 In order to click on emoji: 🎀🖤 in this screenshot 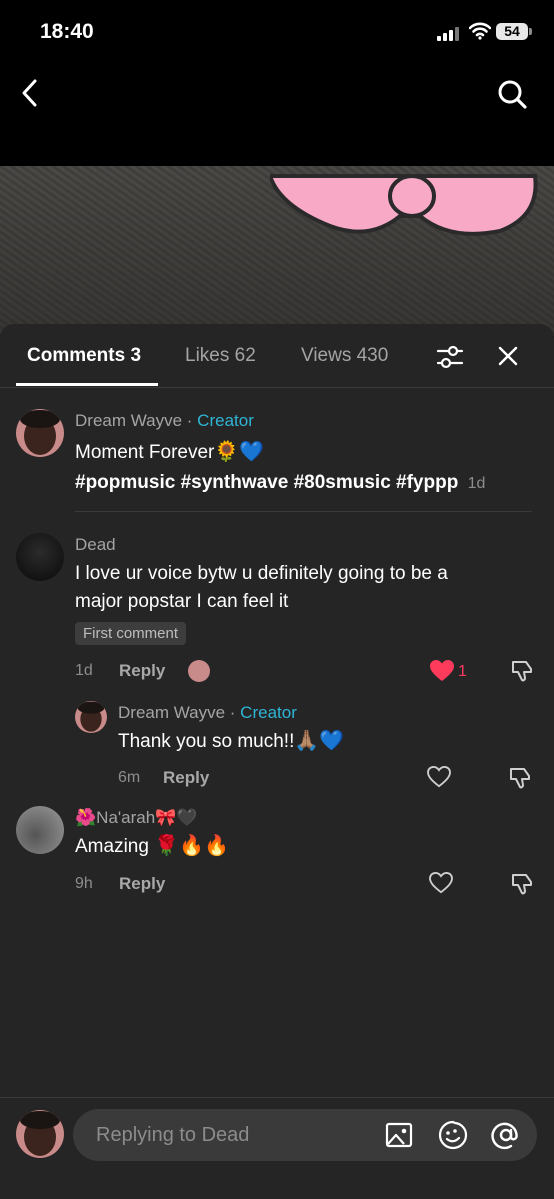, I will do `click(176, 817)`.